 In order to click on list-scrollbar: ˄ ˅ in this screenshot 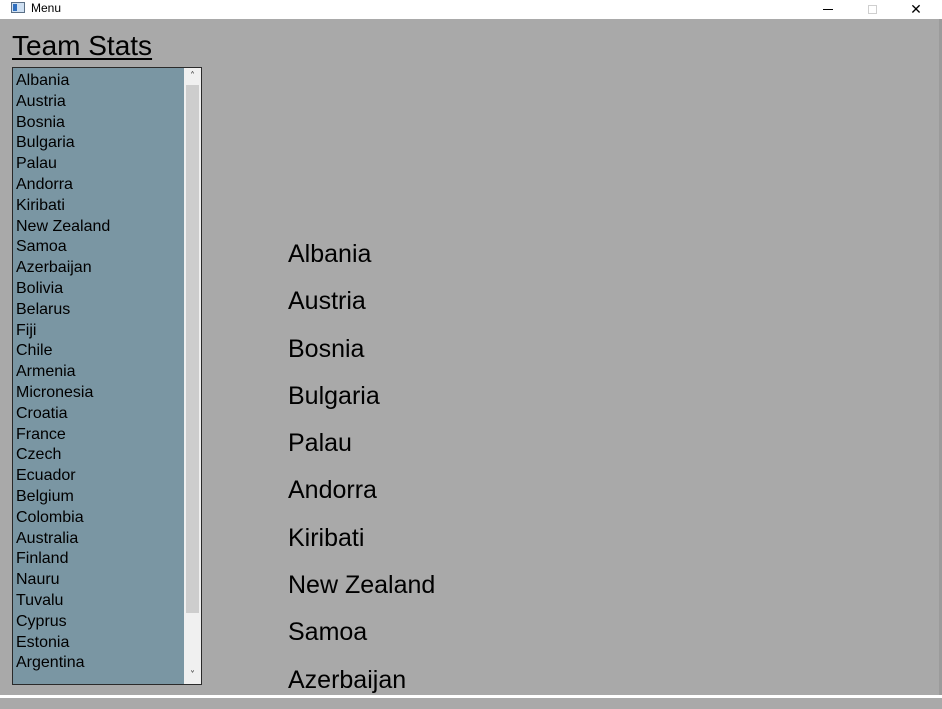, I will do `click(192, 376)`.